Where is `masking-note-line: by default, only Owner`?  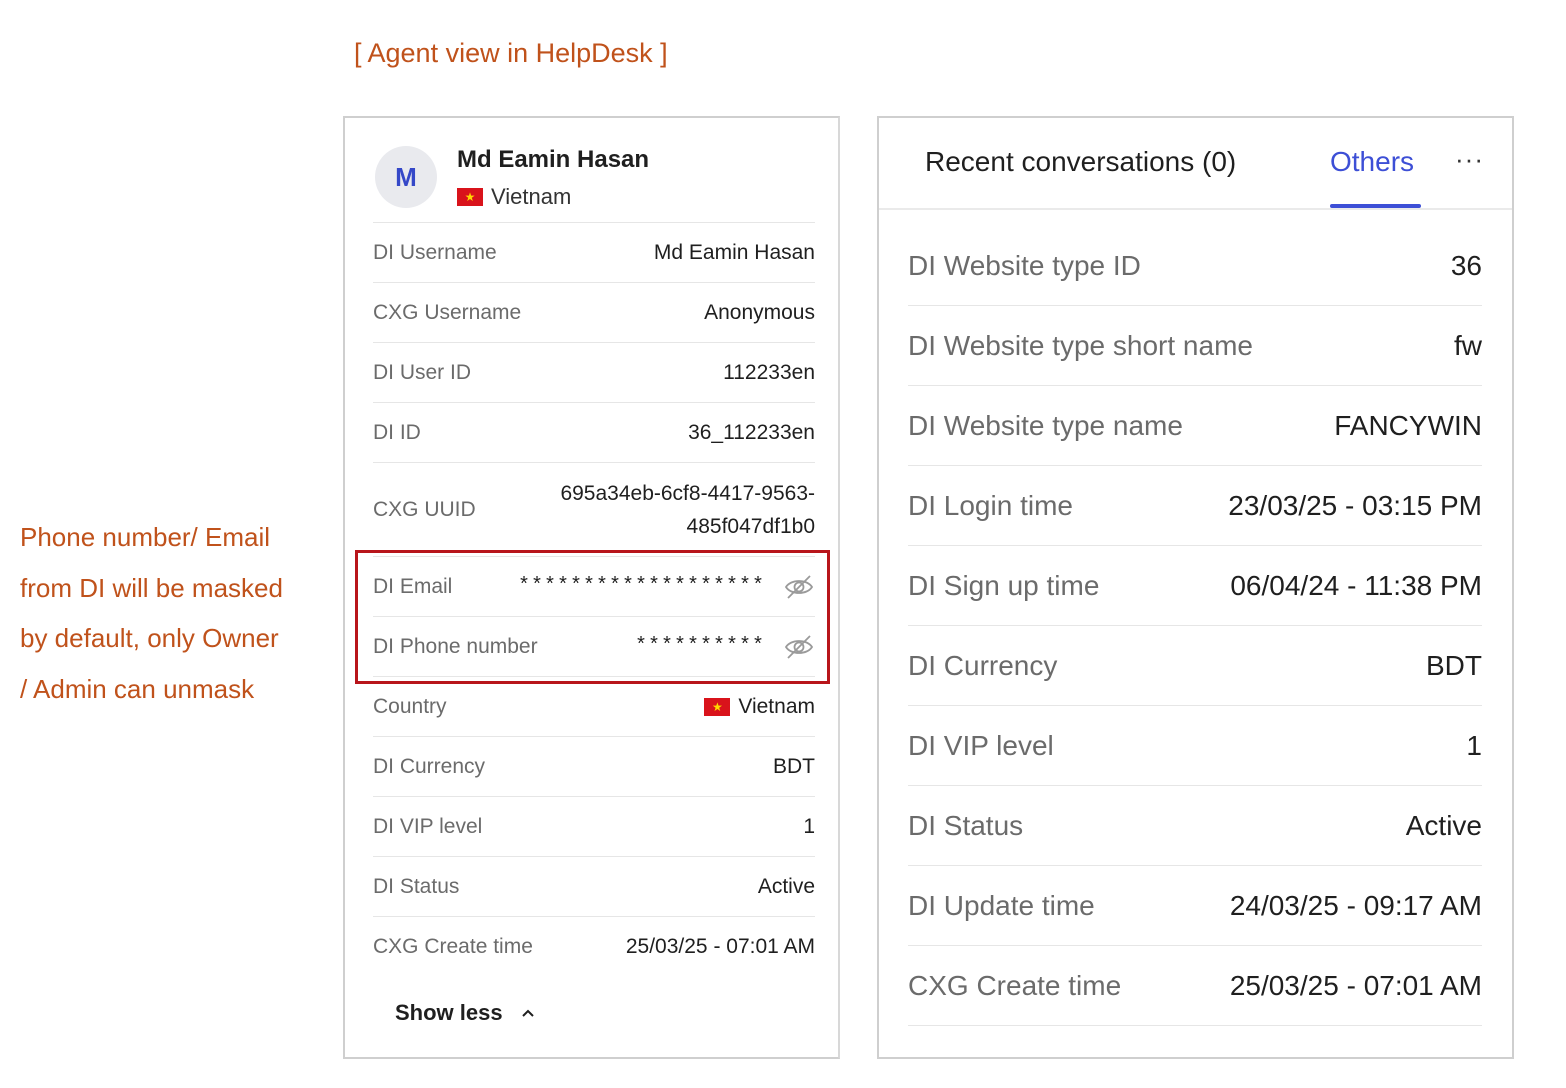
masking-note-line: by default, only Owner is located at coordinates (149, 638).